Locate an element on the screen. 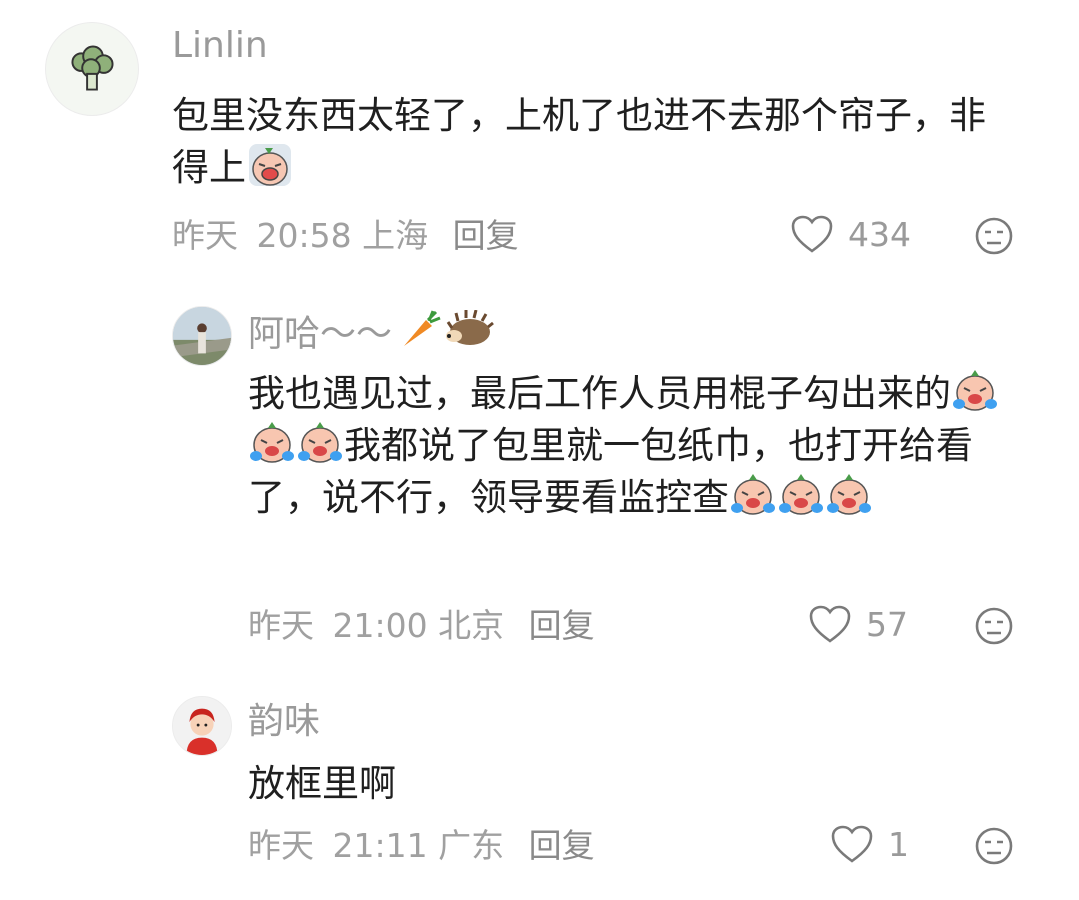  username: 阿哈～～ is located at coordinates (371, 335).